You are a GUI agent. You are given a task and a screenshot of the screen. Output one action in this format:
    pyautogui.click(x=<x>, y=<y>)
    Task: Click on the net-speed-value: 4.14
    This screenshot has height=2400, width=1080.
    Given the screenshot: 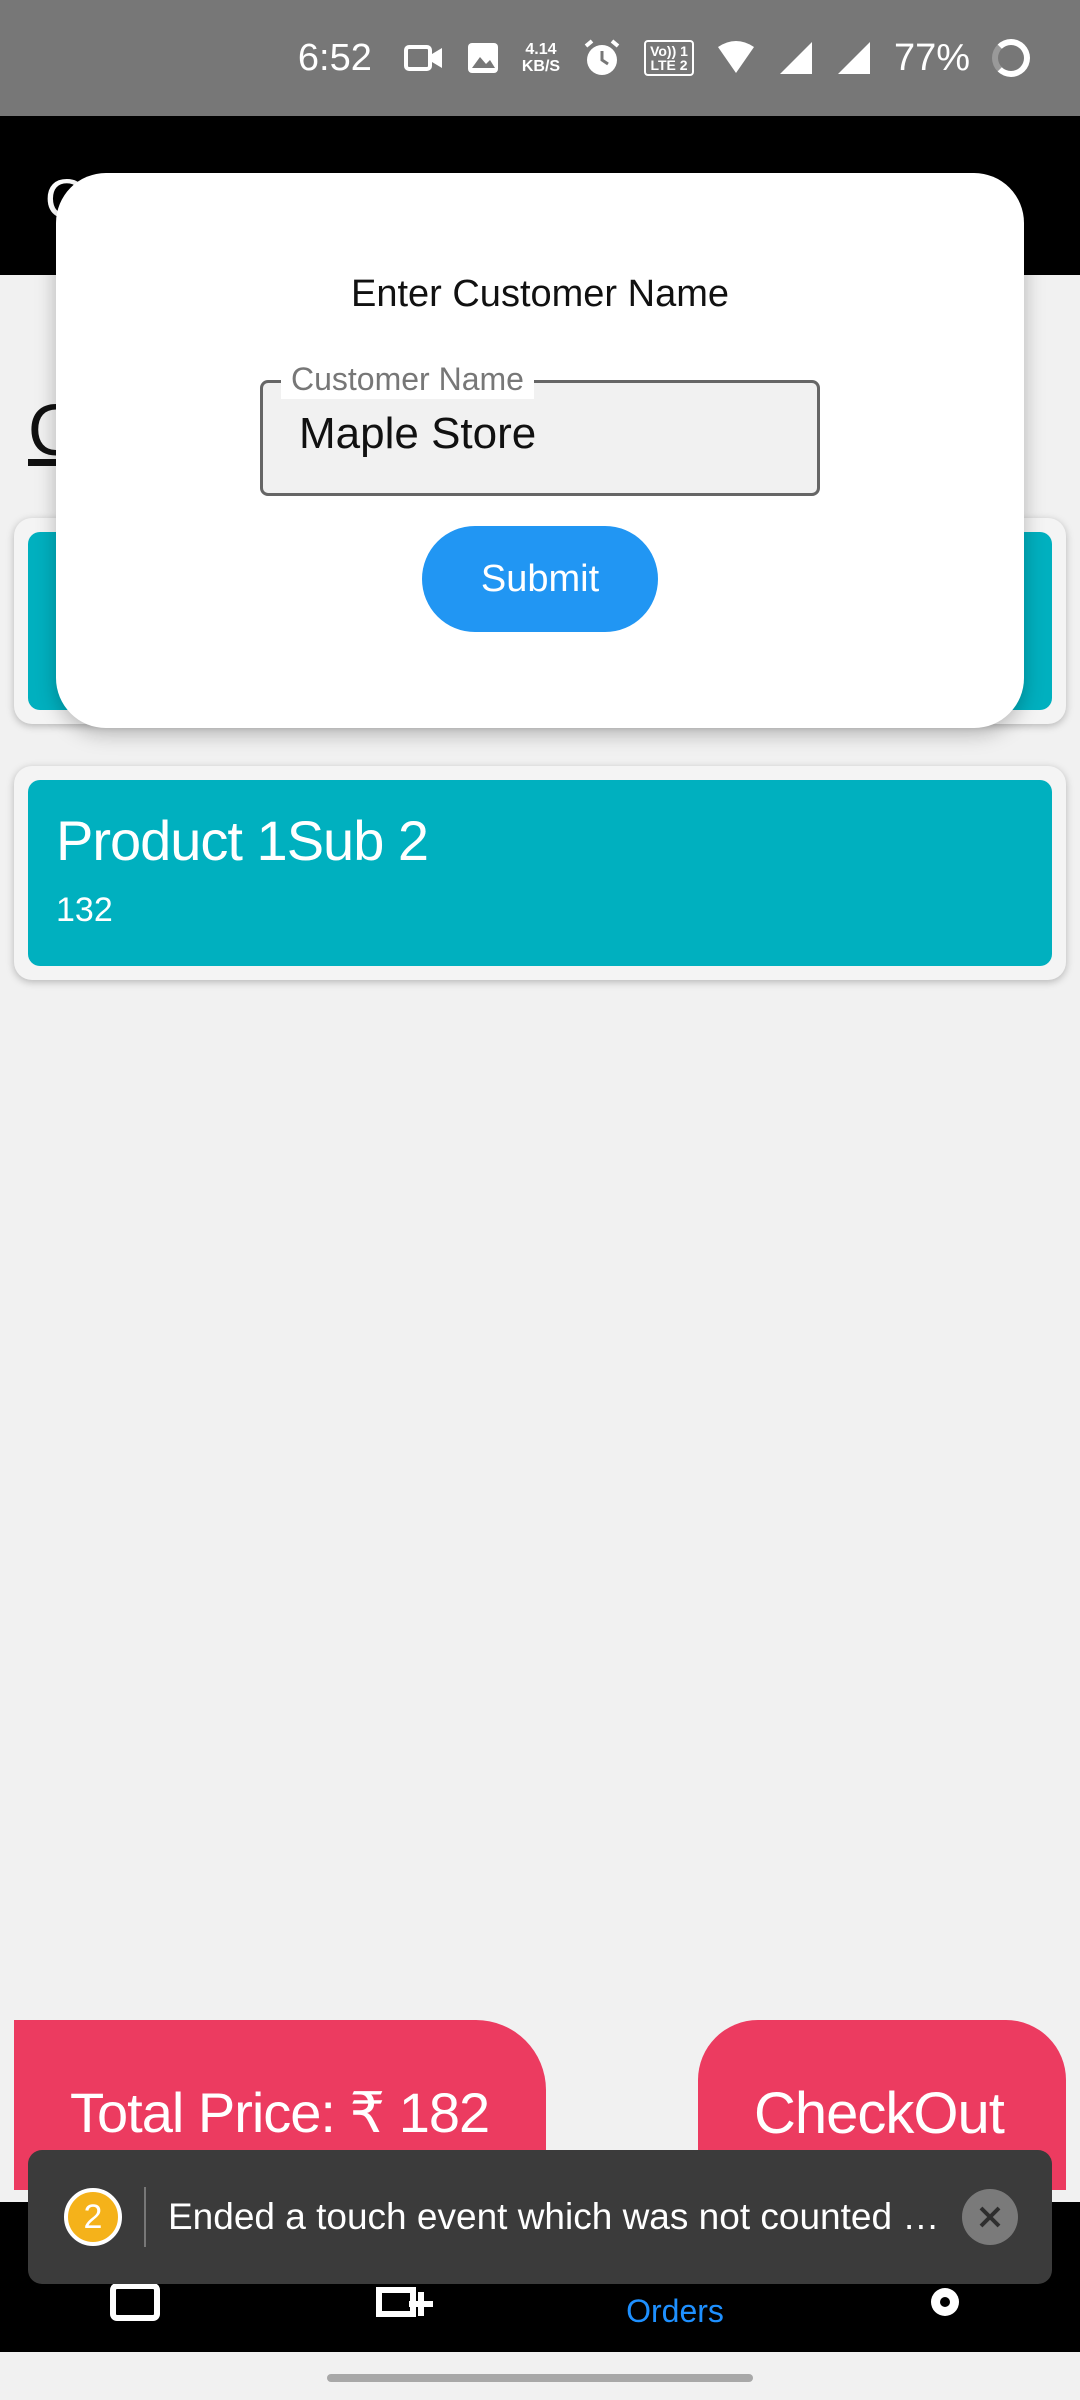 What is the action you would take?
    pyautogui.click(x=541, y=49)
    